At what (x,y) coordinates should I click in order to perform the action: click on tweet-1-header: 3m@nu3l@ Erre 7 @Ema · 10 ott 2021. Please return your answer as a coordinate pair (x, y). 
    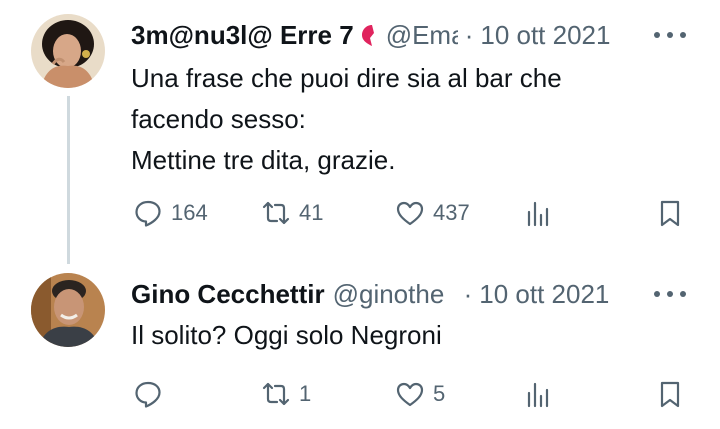
    Looking at the image, I should click on (370, 35).